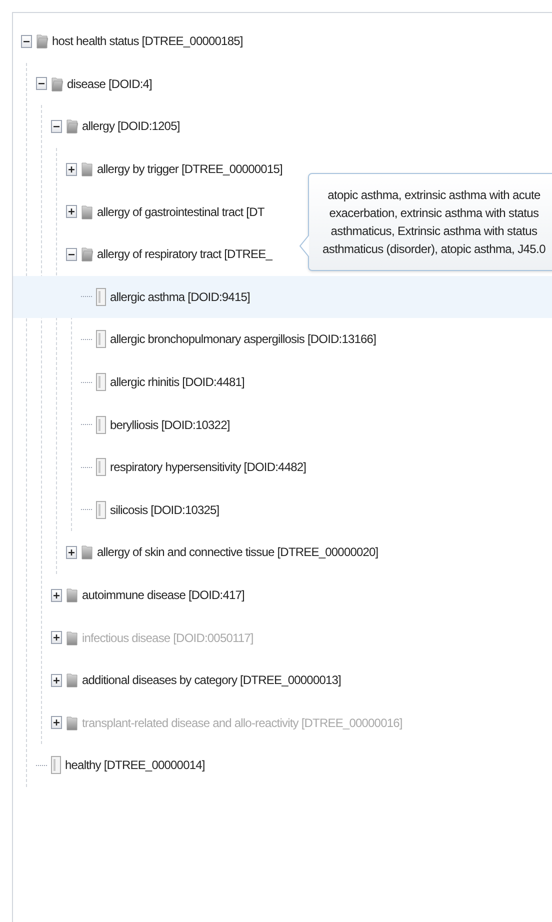 The height and width of the screenshot is (922, 552). I want to click on node-label: disease [DOID:4], so click(109, 84).